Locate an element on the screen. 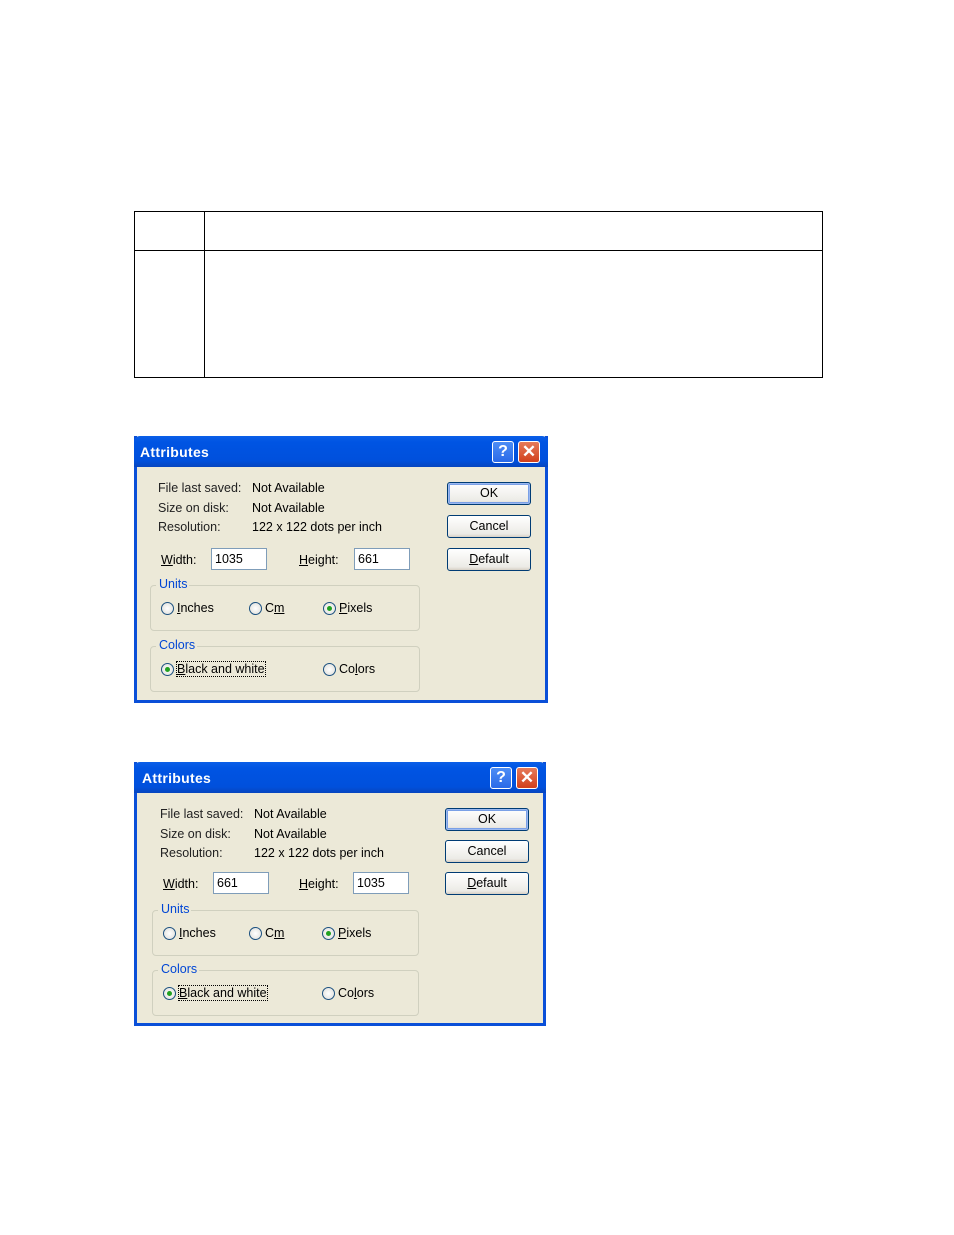 The image size is (954, 1235). width-input: 661 is located at coordinates (241, 883).